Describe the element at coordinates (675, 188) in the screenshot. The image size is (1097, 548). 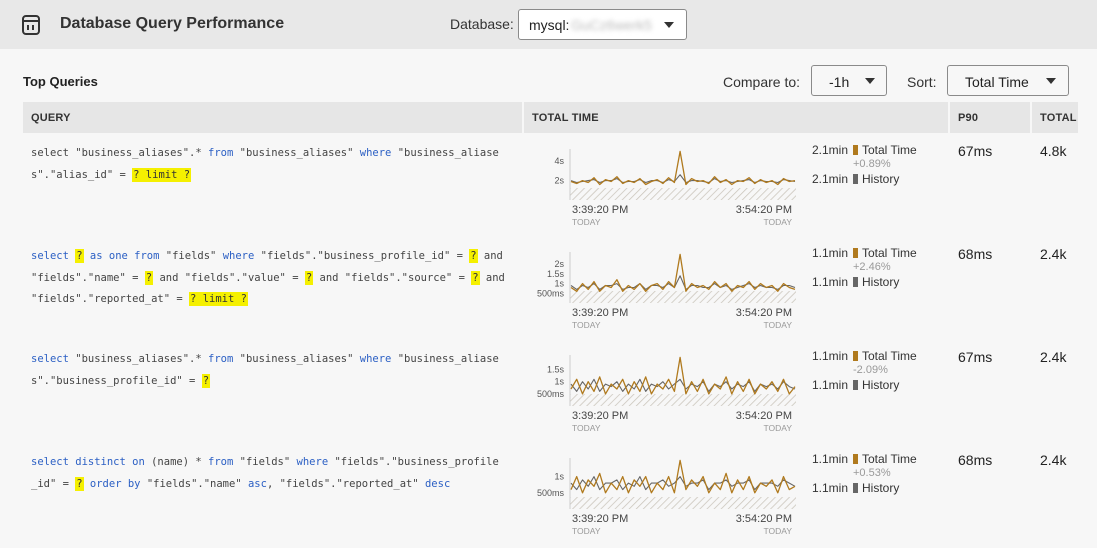
I see `total-time-chart: 4s2s3:39:20 PMTODAY3:54:20 PMTODAY` at that location.